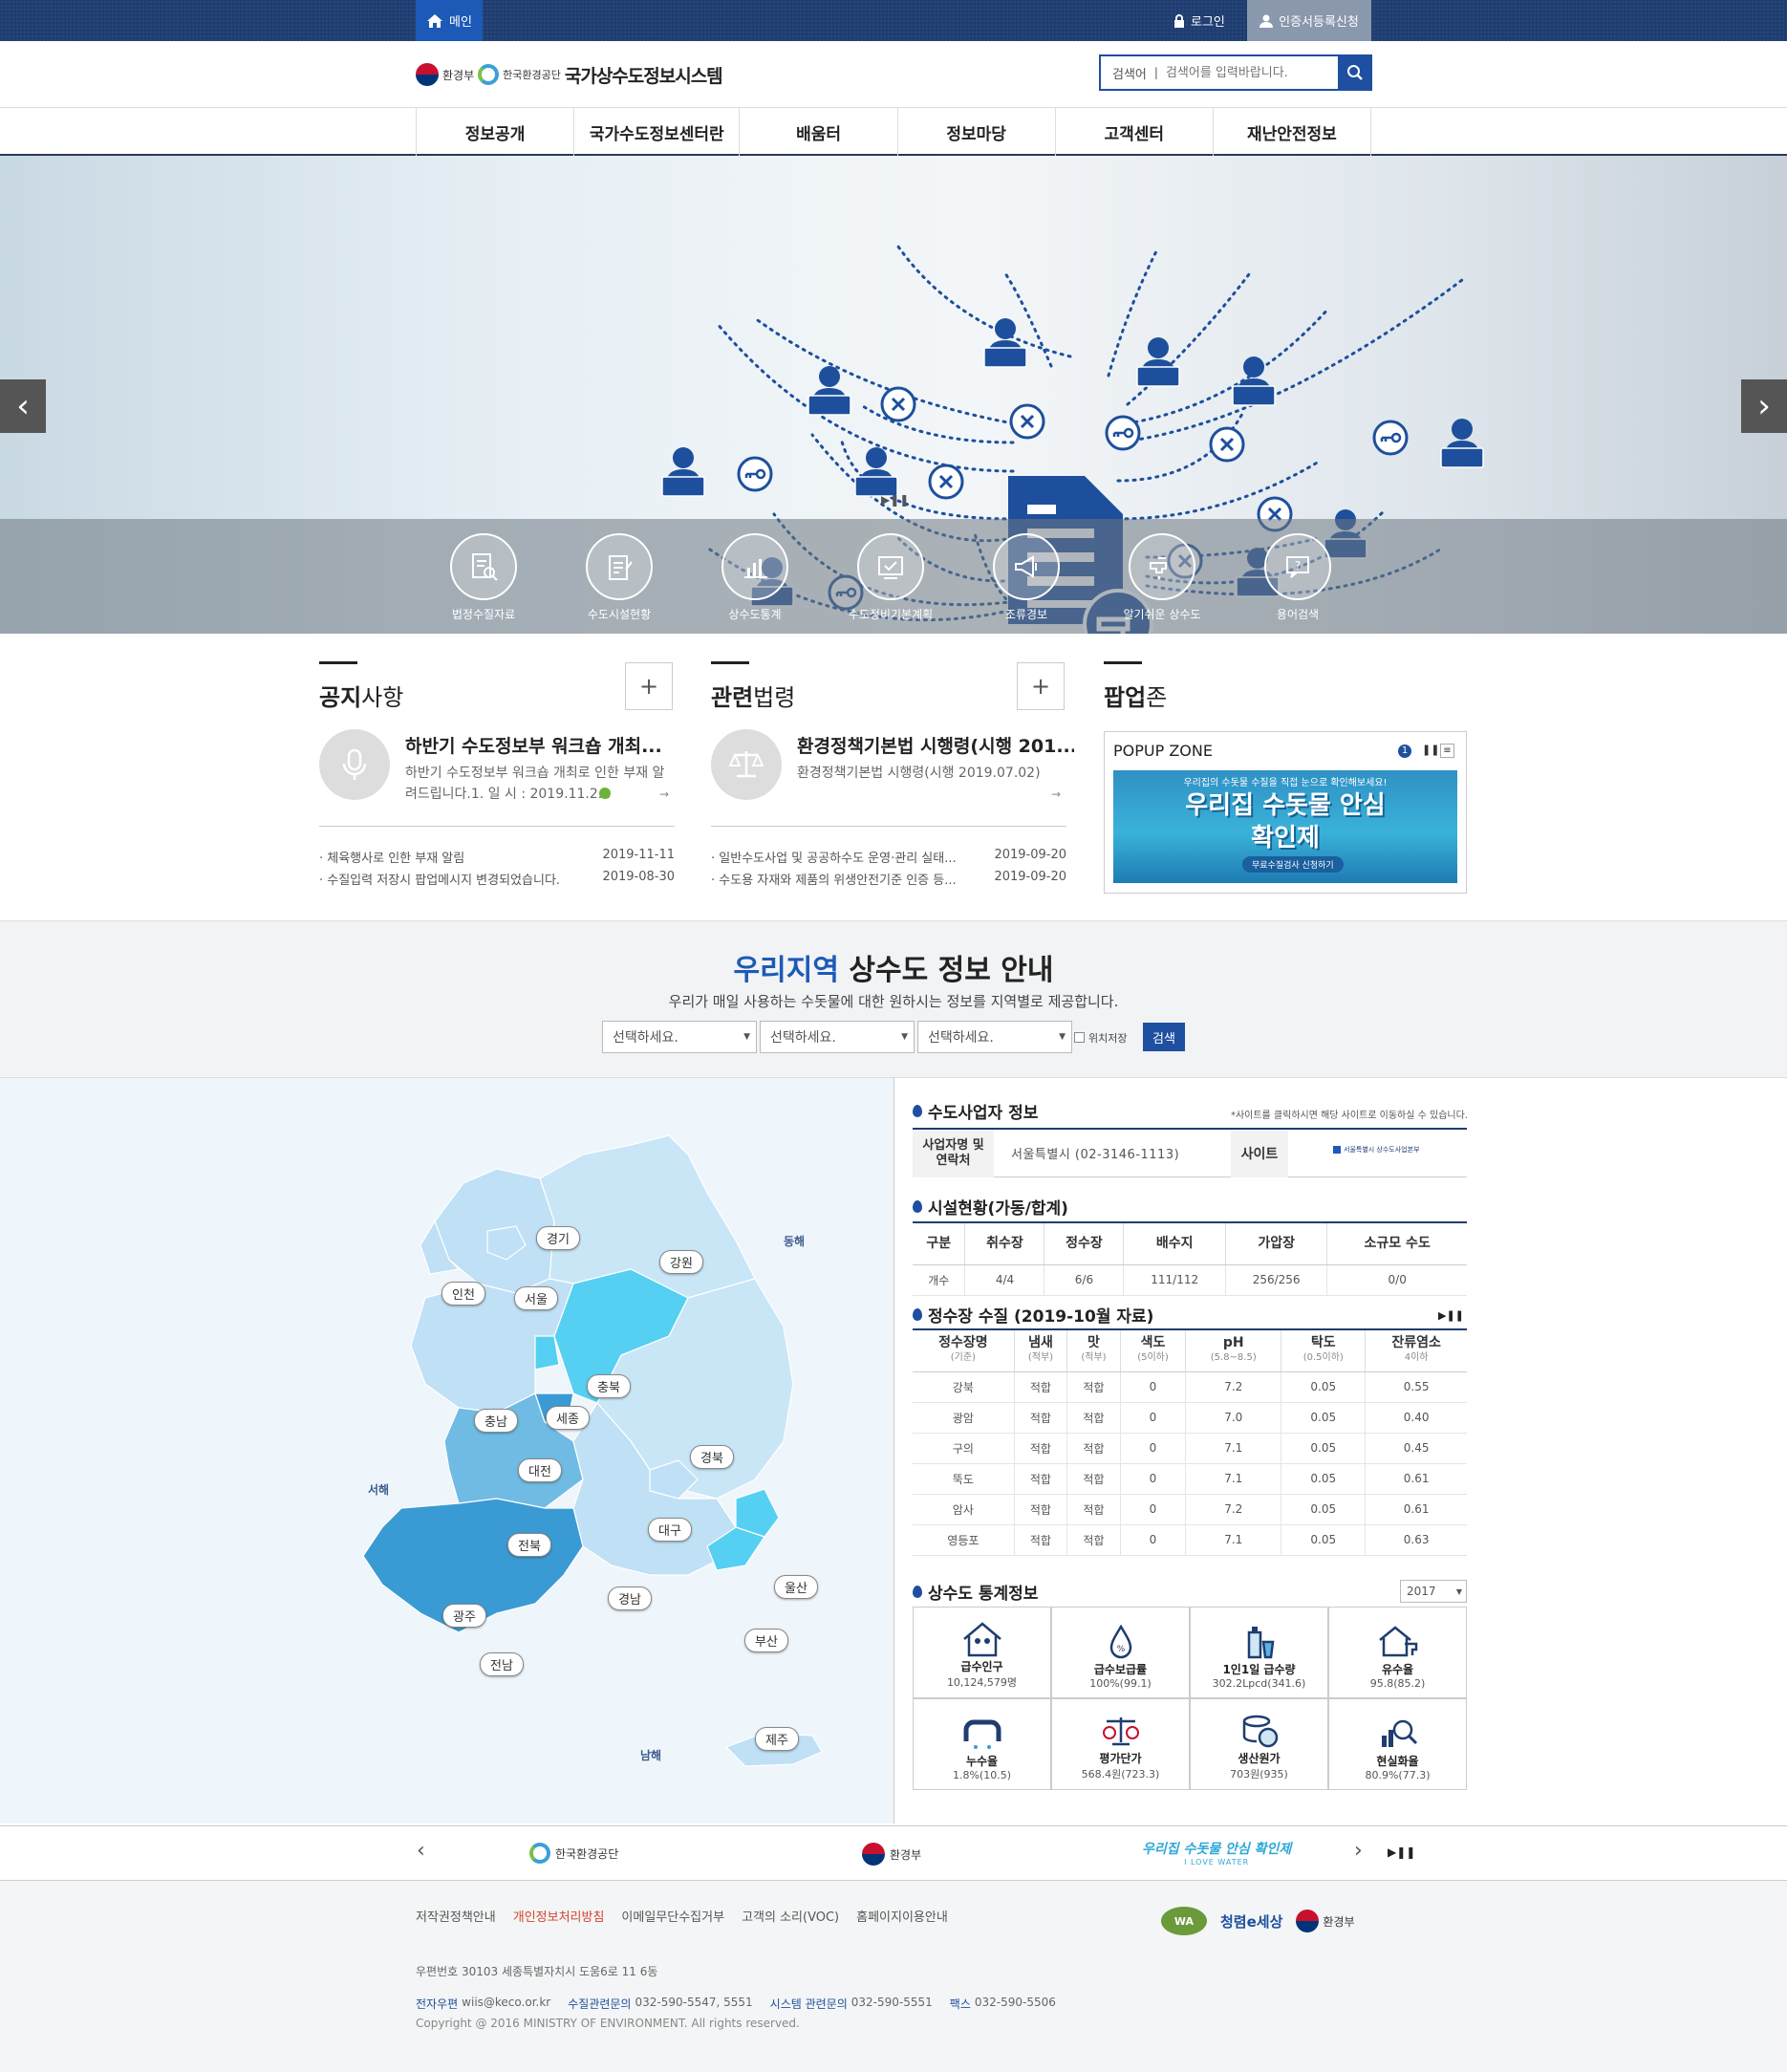 This screenshot has height=2072, width=1787. Describe the element at coordinates (497, 857) in the screenshot. I see `list-item: · 체육행사로 인한 부재 알림 2019-11-11` at that location.